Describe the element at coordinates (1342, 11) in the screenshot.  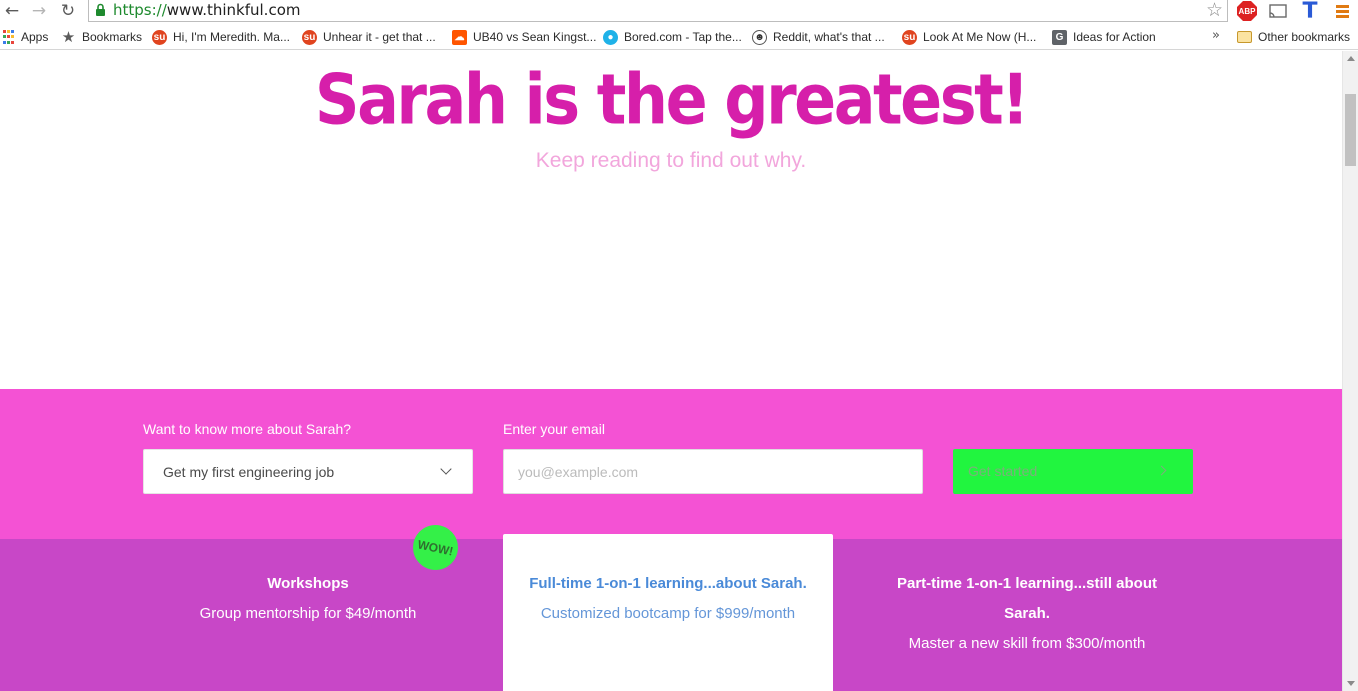
I see `chrome-menu-icon` at that location.